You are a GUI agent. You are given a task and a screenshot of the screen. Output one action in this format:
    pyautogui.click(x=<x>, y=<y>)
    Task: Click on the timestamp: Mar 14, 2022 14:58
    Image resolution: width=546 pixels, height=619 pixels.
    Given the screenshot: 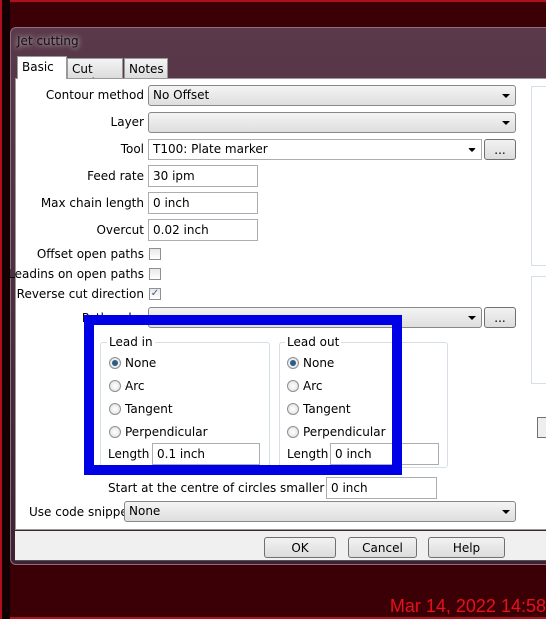 What is the action you would take?
    pyautogui.click(x=467, y=606)
    